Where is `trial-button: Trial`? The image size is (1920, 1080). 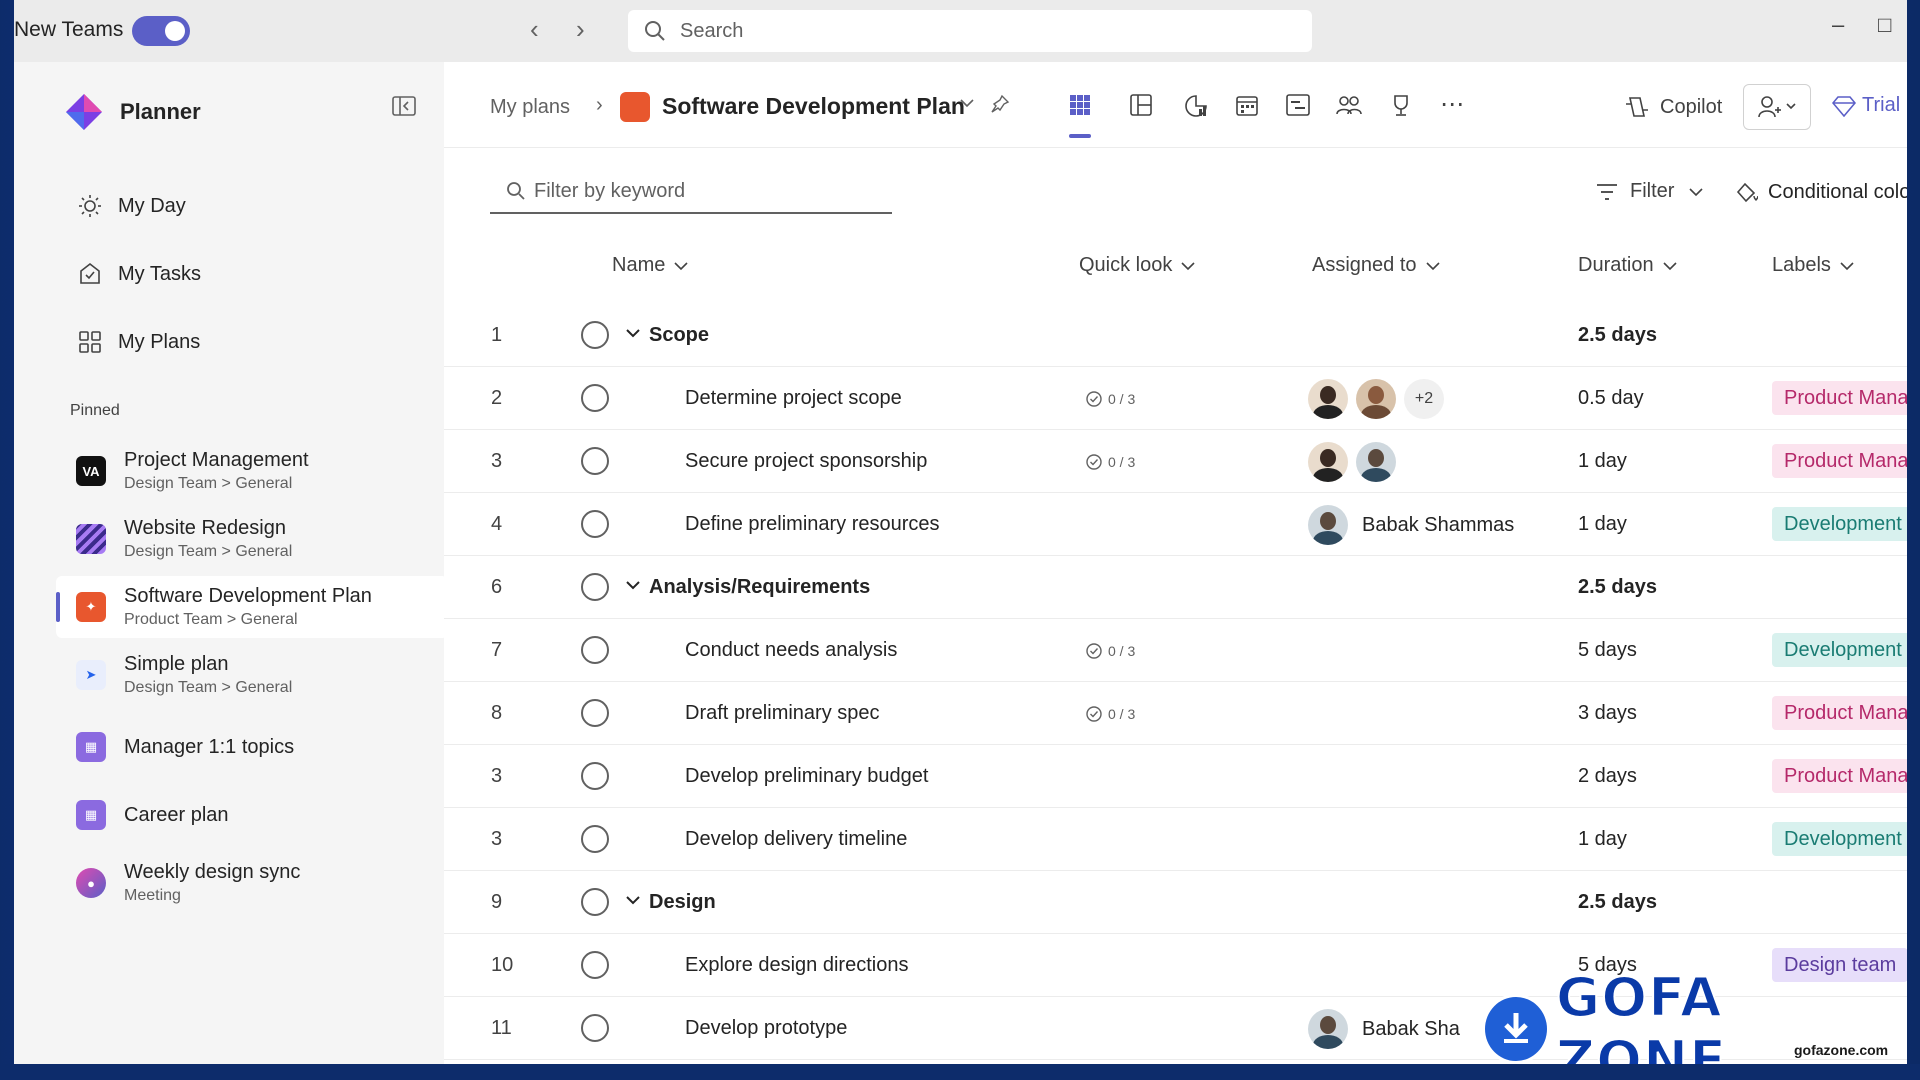 trial-button: Trial is located at coordinates (1866, 105).